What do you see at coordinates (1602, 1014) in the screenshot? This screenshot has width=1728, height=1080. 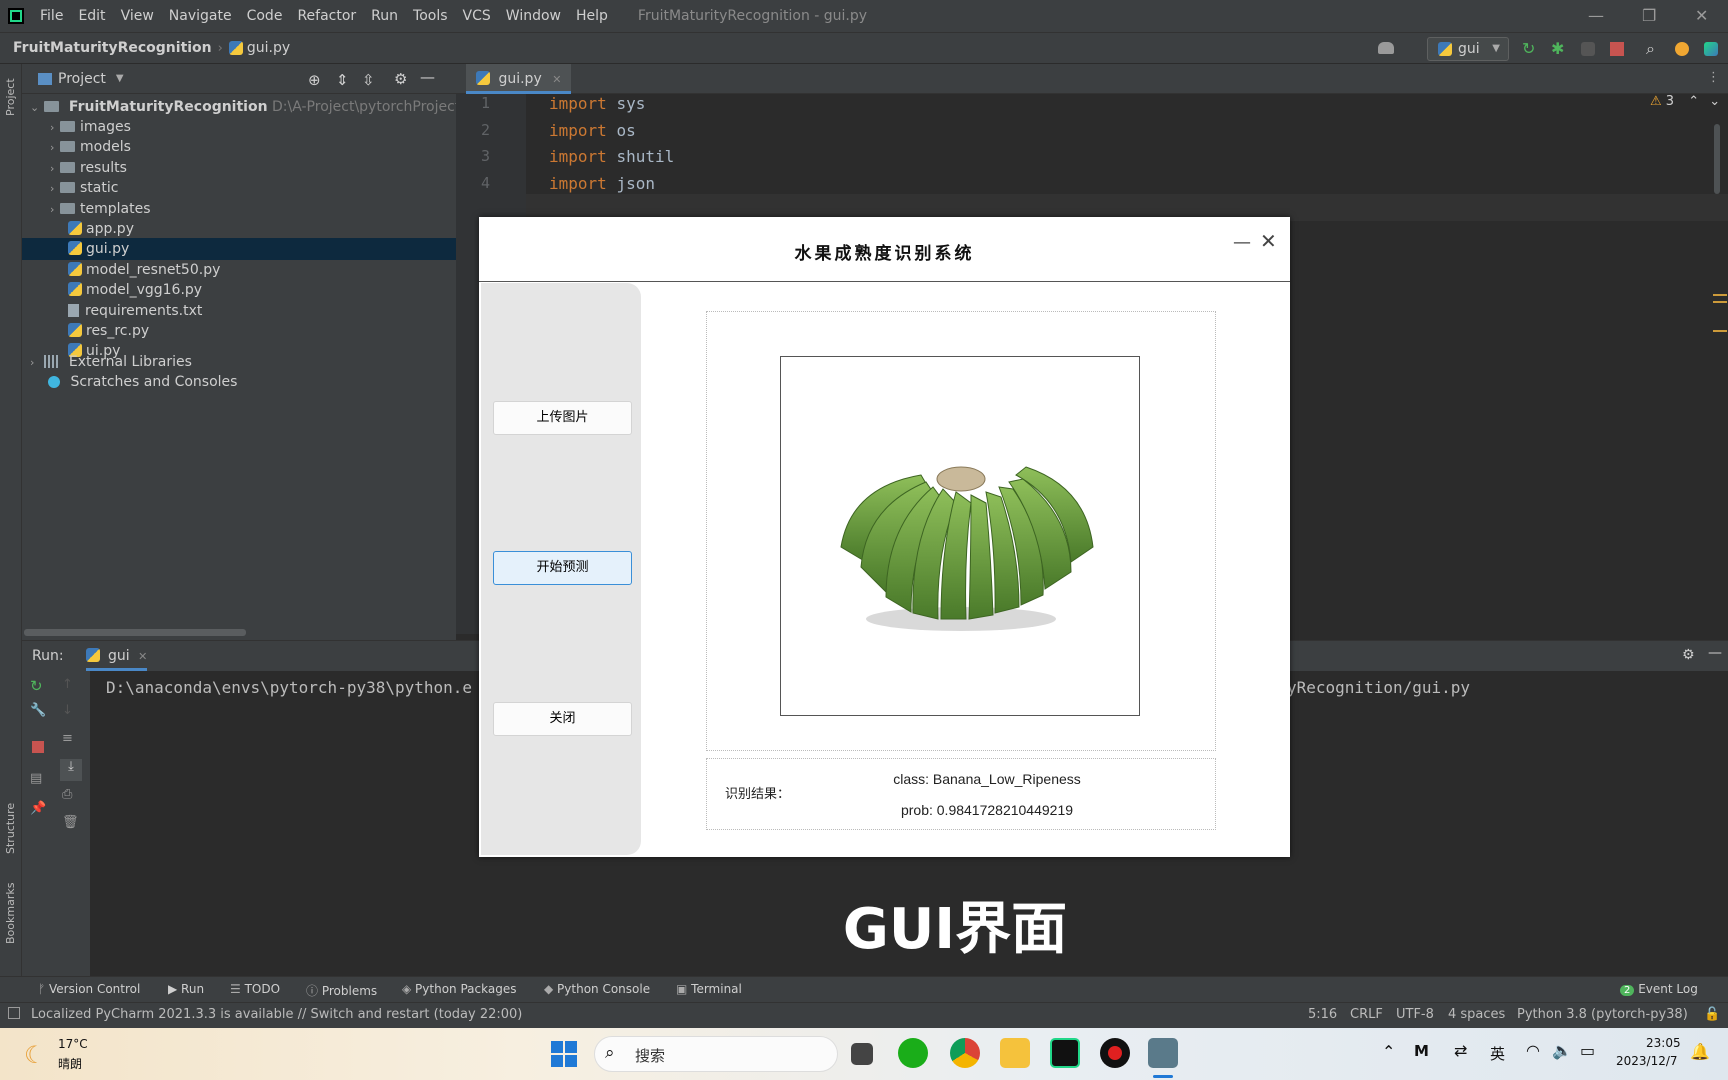 I see `python-interpreter: Python 3.8 (pytorch-py38)` at bounding box center [1602, 1014].